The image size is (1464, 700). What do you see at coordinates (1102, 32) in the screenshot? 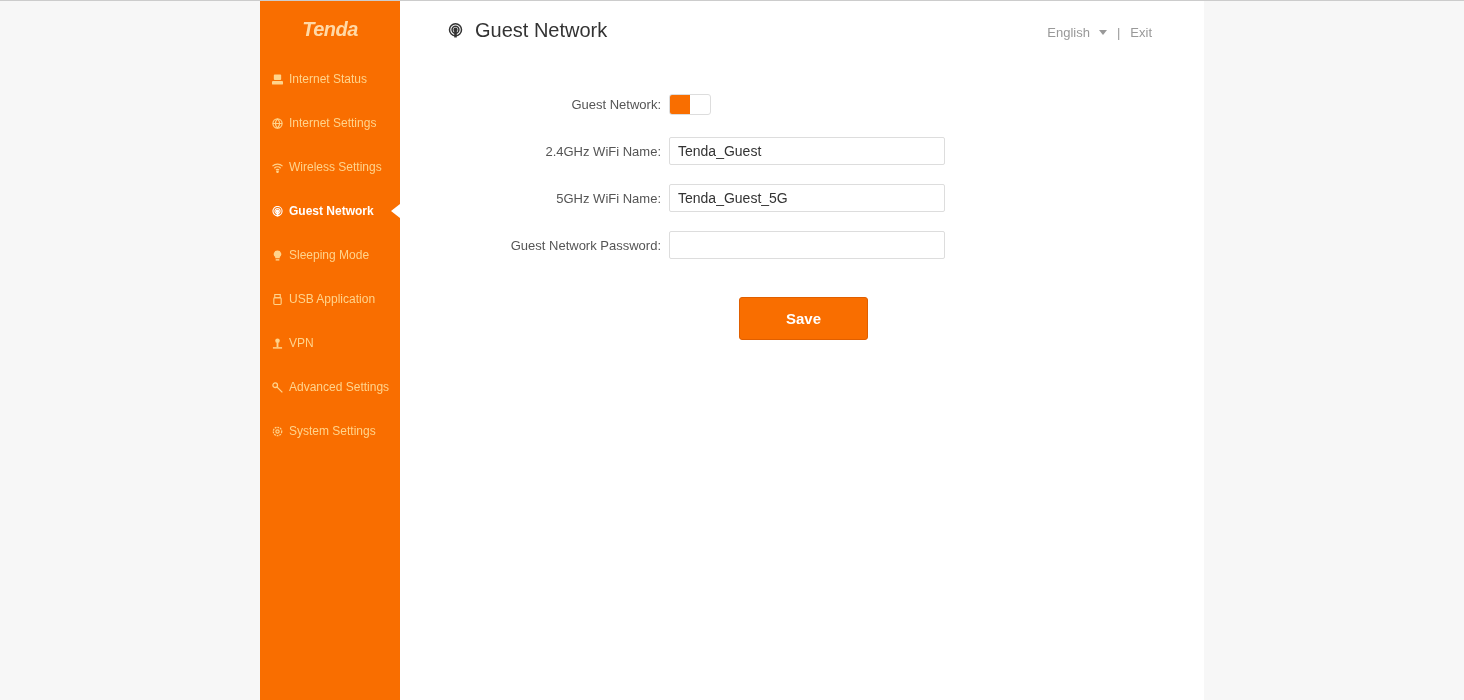
I see `caret-icon` at bounding box center [1102, 32].